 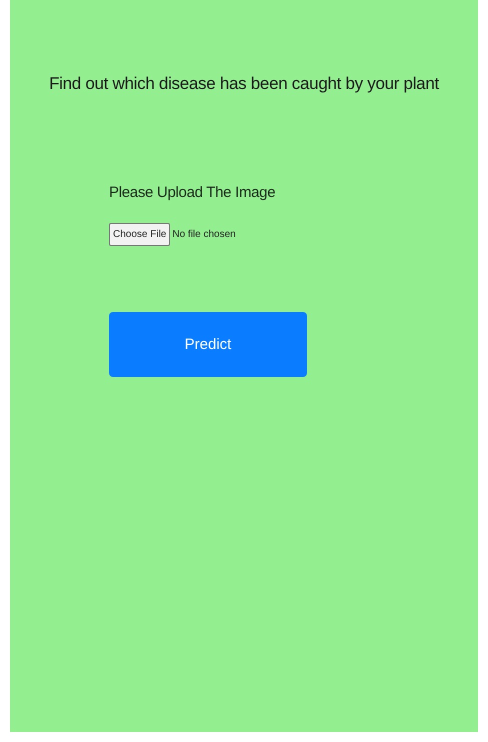 What do you see at coordinates (244, 84) in the screenshot?
I see `page-heading: Find out which disease has been caught by your plant` at bounding box center [244, 84].